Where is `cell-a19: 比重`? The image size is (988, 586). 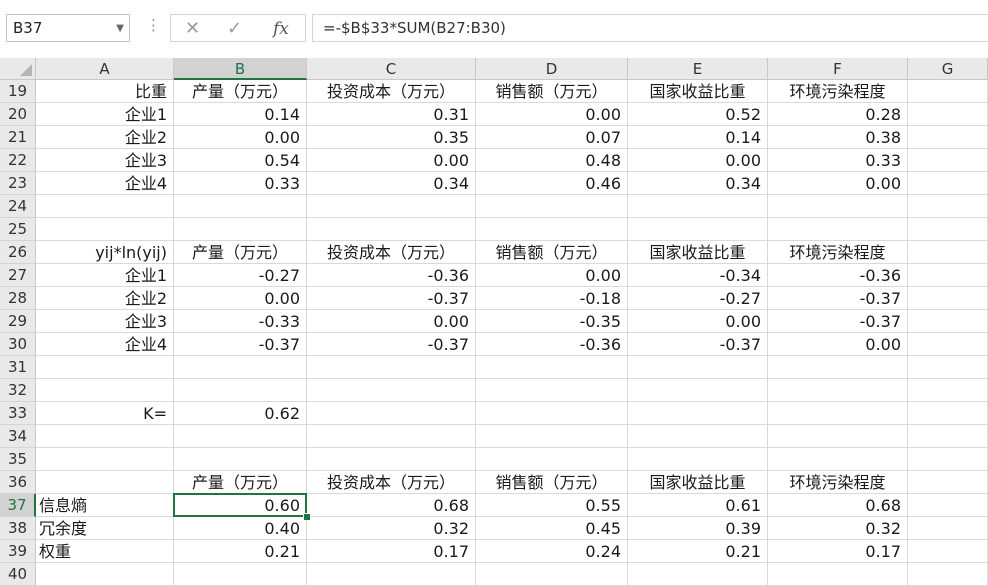
cell-a19: 比重 is located at coordinates (105, 91).